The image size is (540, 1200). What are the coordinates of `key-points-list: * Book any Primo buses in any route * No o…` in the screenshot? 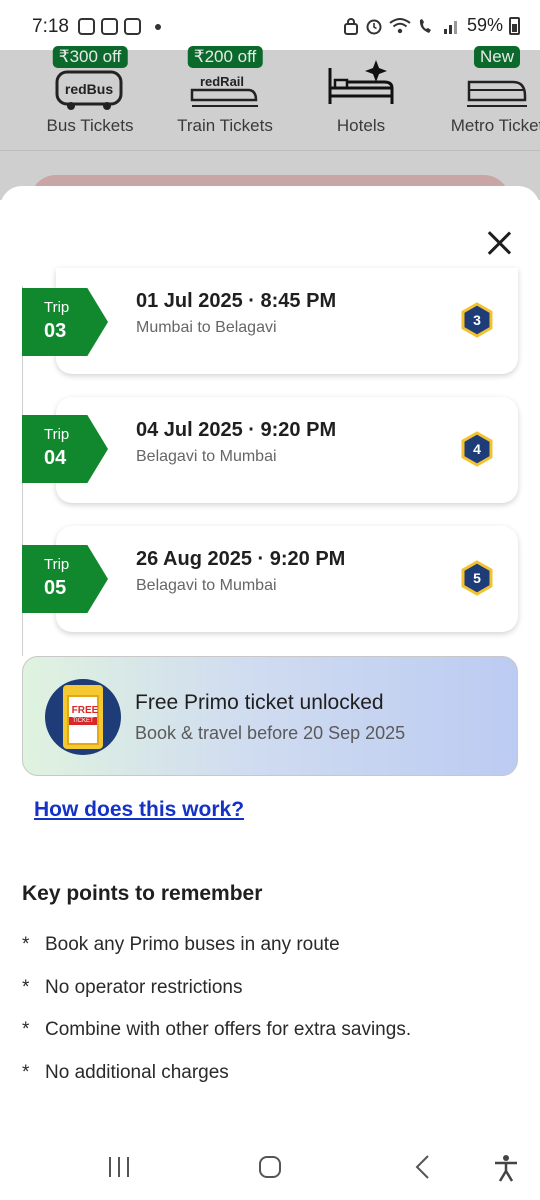 It's located at (216, 1019).